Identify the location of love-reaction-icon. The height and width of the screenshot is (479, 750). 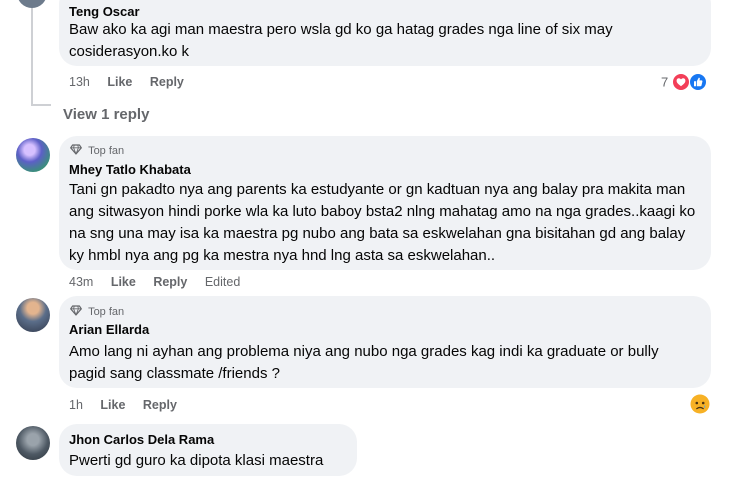
(680, 82).